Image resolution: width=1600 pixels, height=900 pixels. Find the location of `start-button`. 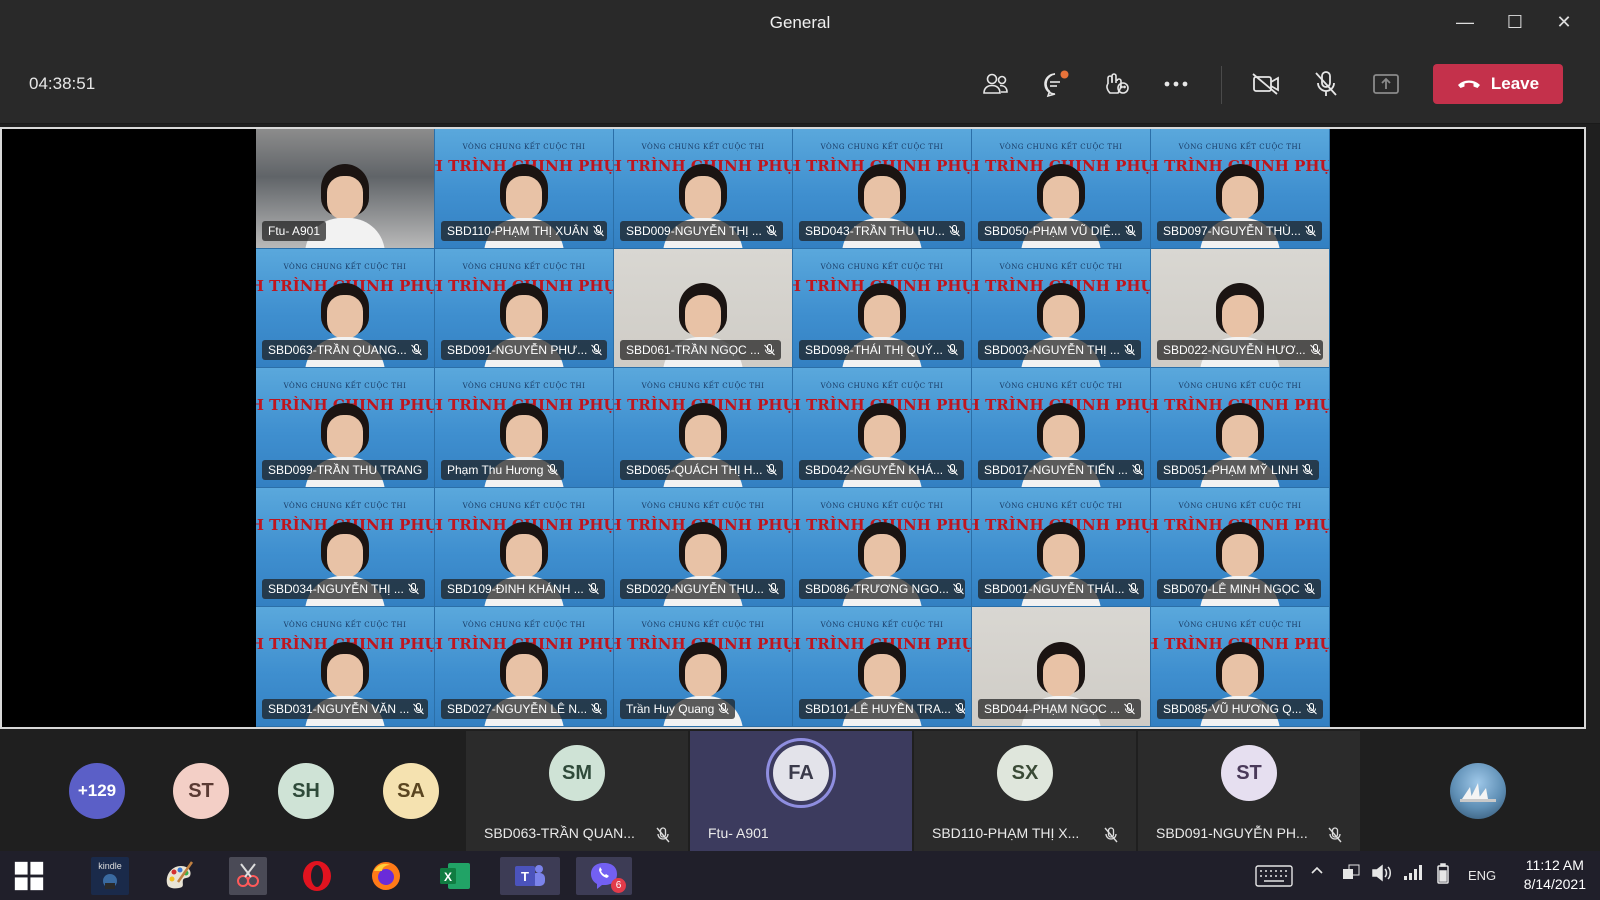

start-button is located at coordinates (29, 876).